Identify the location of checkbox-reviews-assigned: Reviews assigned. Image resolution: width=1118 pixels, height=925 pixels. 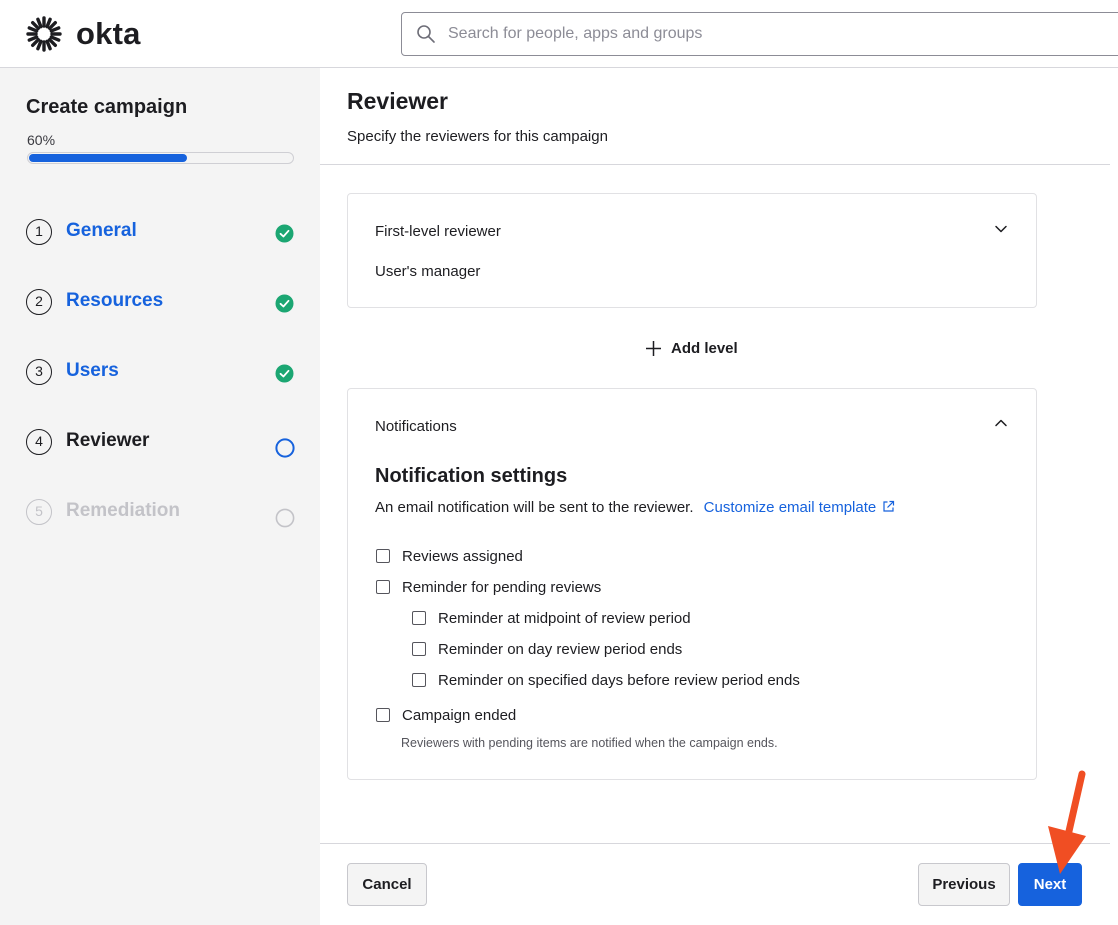
(449, 556).